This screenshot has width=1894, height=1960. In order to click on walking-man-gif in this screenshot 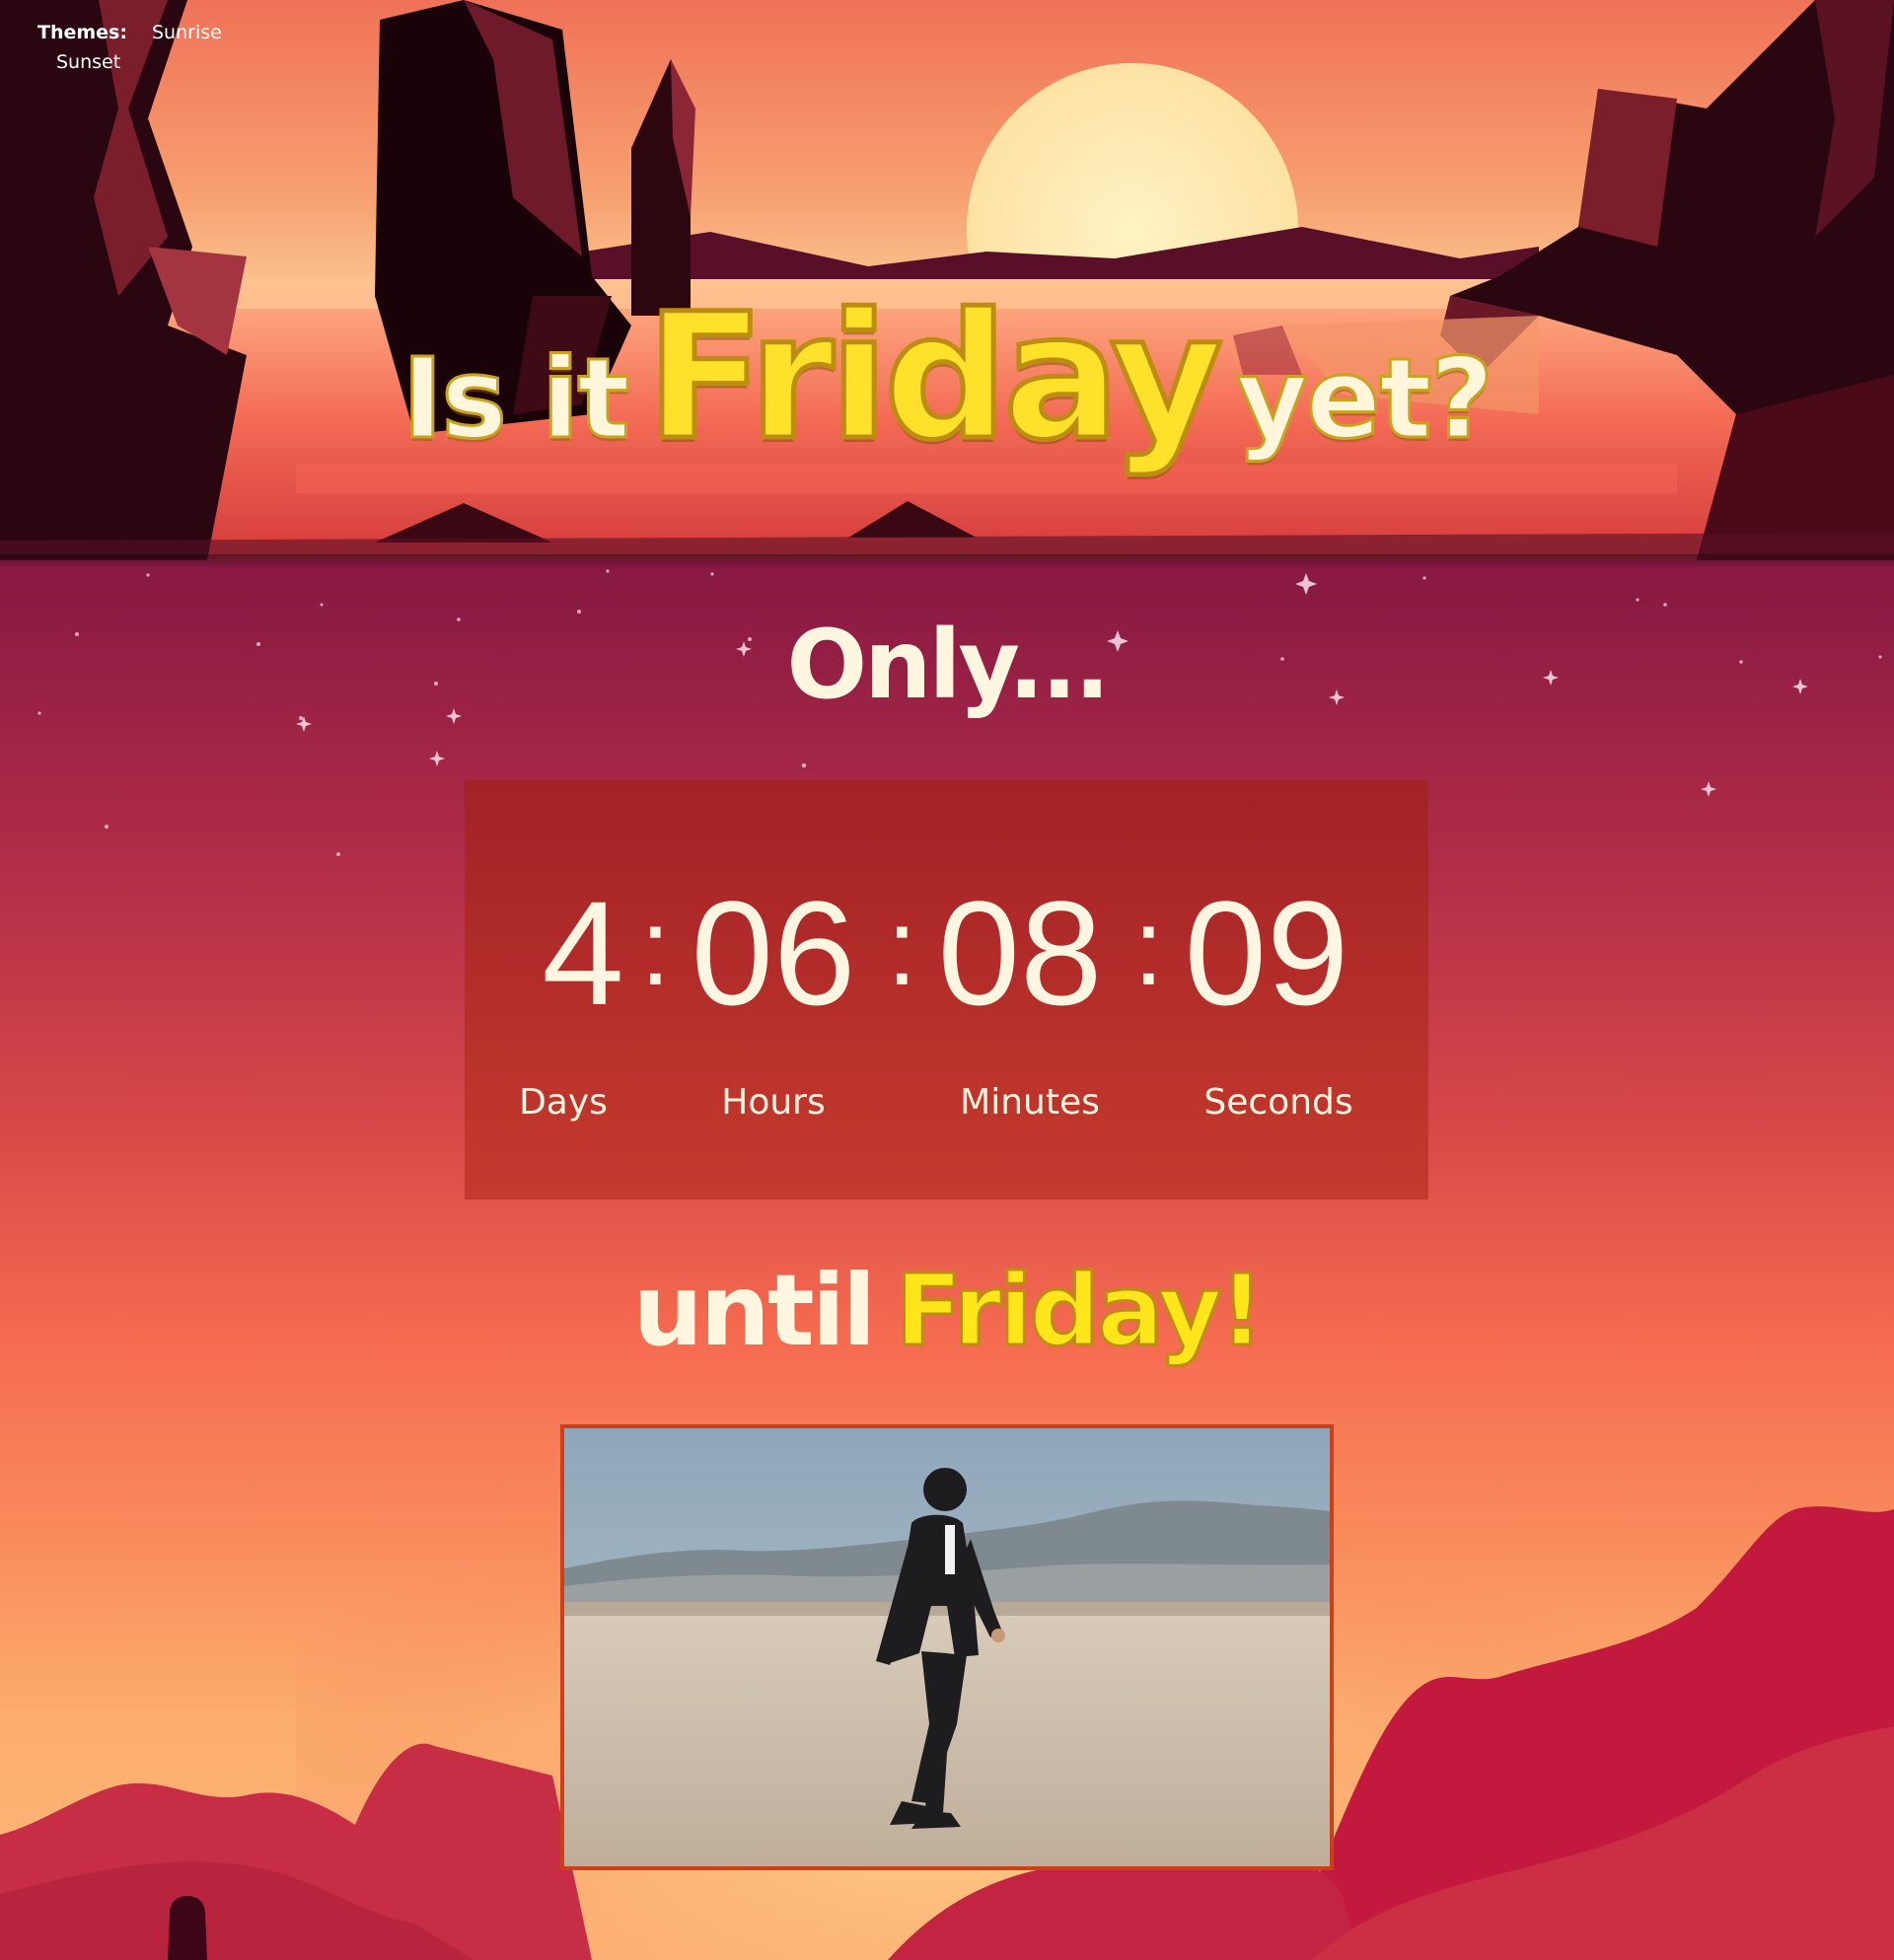, I will do `click(947, 1647)`.